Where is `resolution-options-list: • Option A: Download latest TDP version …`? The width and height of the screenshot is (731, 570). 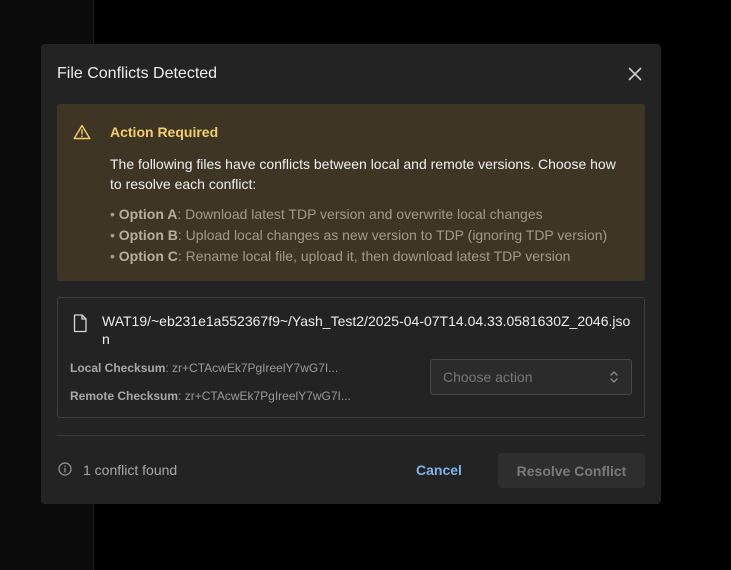
resolution-options-list: • Option A: Download latest TDP version … is located at coordinates (358, 235).